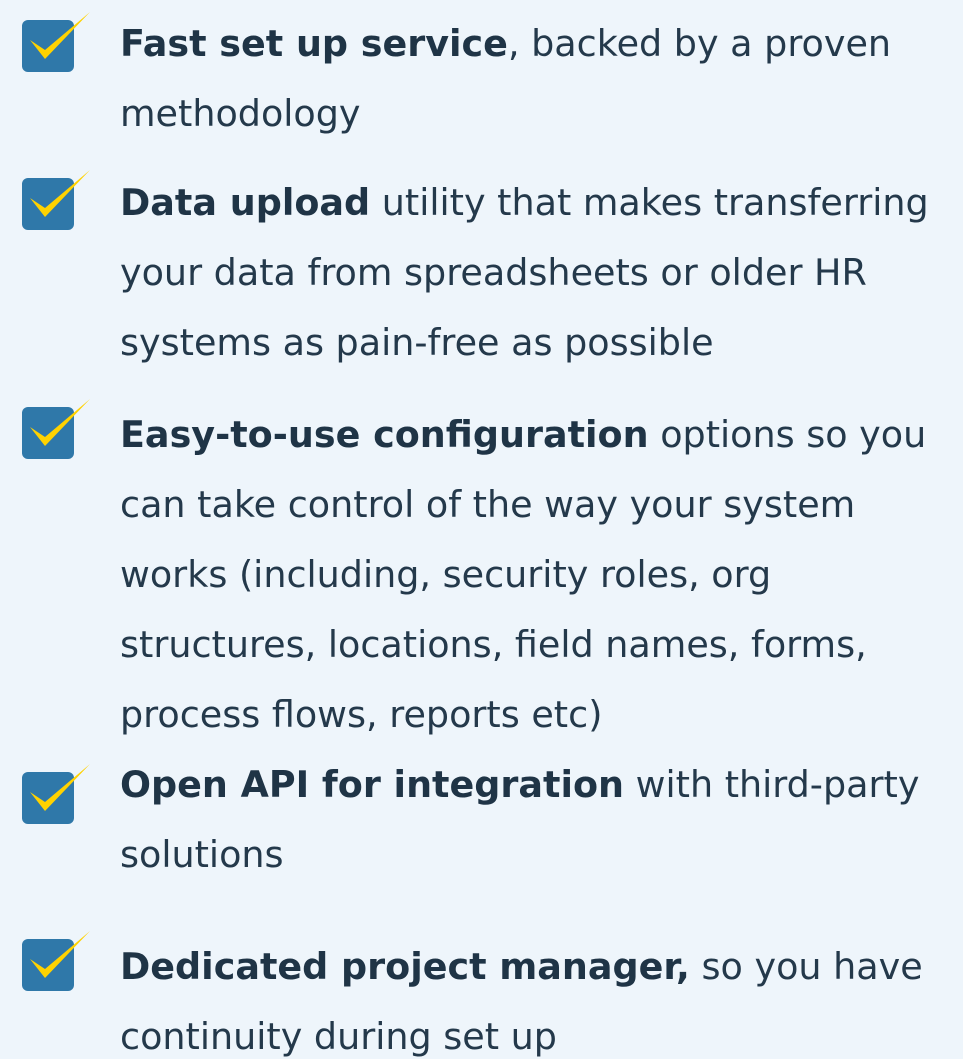 Image resolution: width=963 pixels, height=1059 pixels. Describe the element at coordinates (372, 784) in the screenshot. I see `feature-highlight: Open API for integration` at that location.